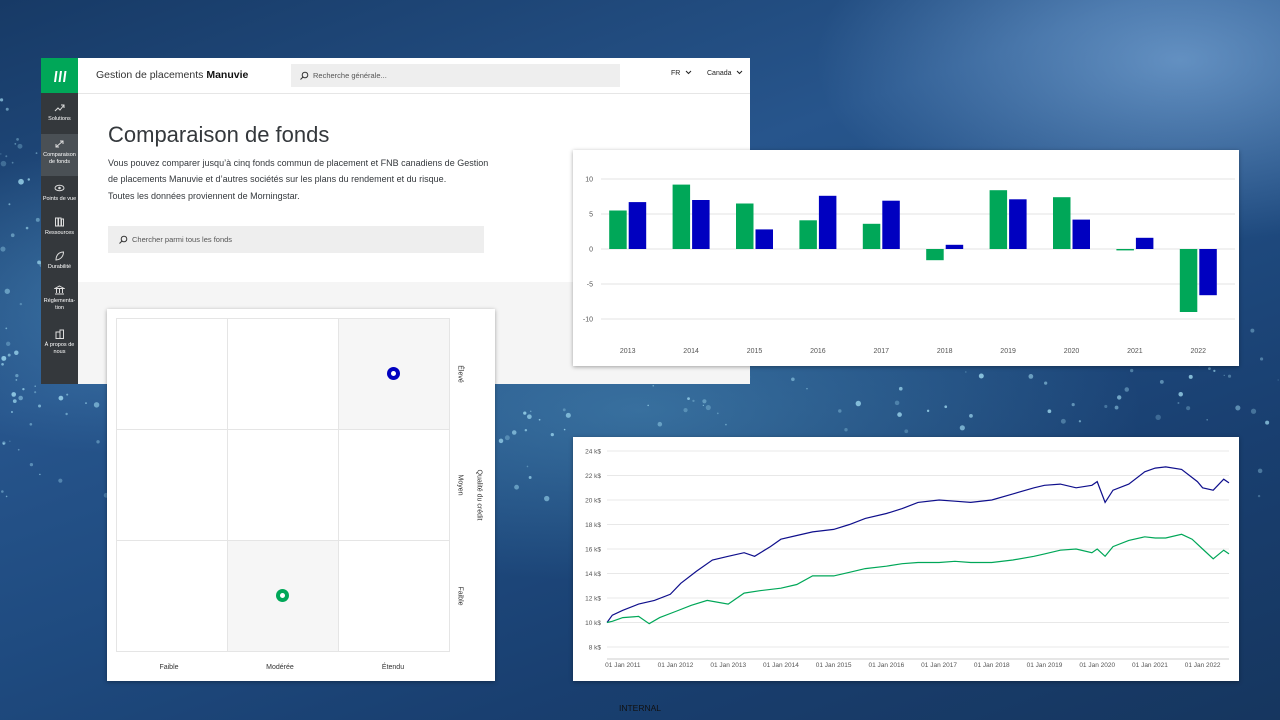 This screenshot has width=1280, height=720. What do you see at coordinates (59, 158) in the screenshot?
I see `sidebar-item-label: Comparaison de fonds` at bounding box center [59, 158].